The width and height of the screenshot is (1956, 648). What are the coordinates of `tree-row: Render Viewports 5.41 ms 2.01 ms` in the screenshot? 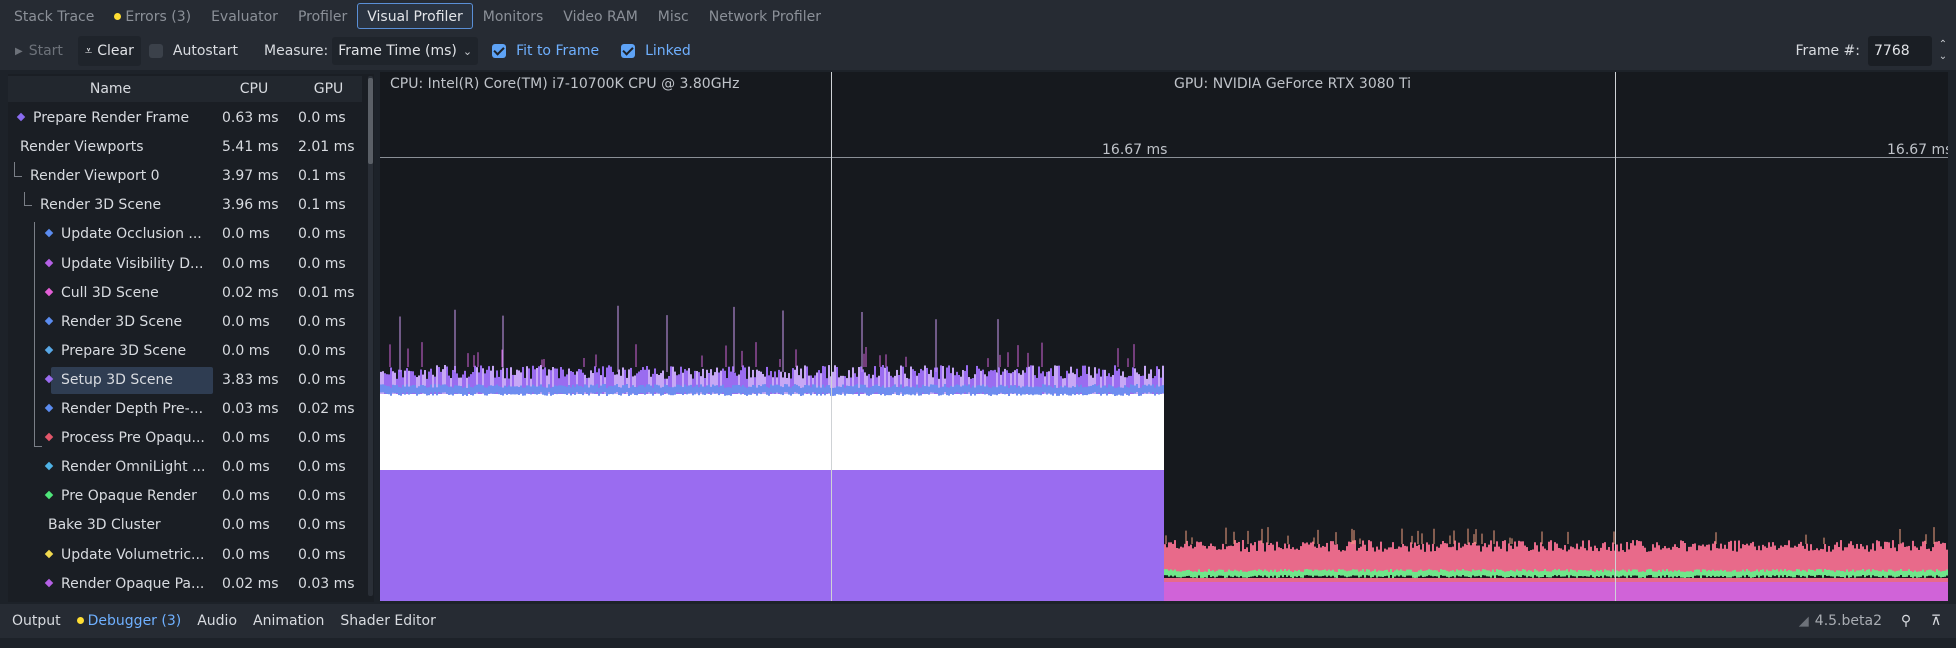 It's located at (185, 147).